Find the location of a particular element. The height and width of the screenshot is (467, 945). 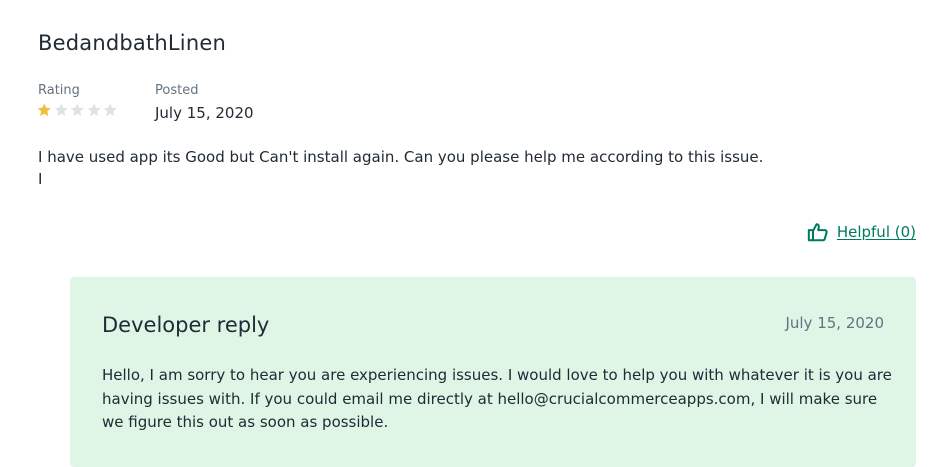

star-rating is located at coordinates (77, 112).